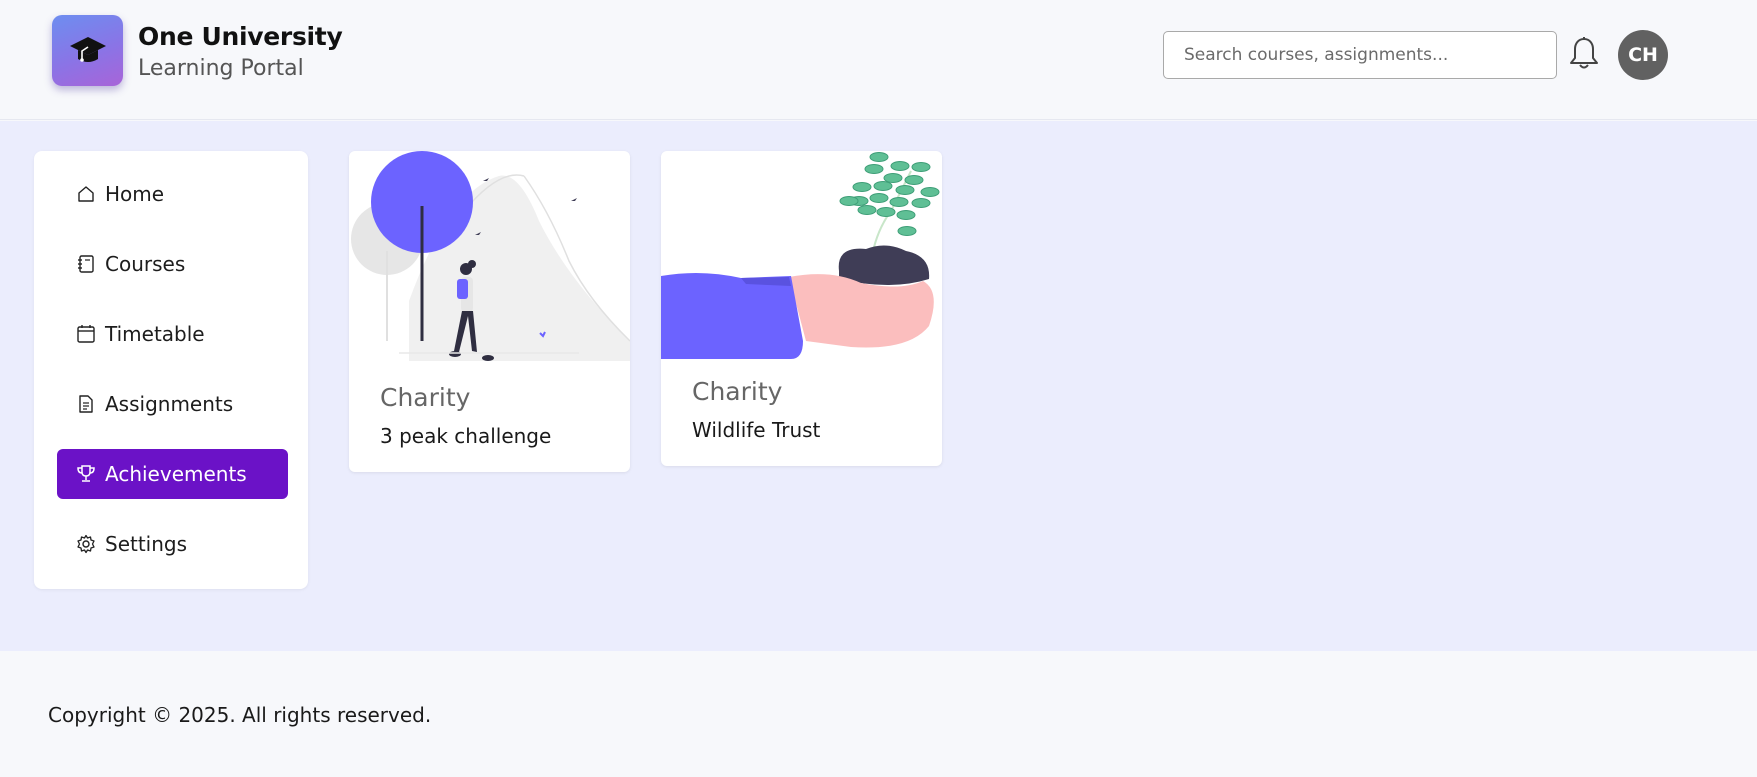 The width and height of the screenshot is (1757, 777). What do you see at coordinates (86, 474) in the screenshot?
I see `trophy-icon` at bounding box center [86, 474].